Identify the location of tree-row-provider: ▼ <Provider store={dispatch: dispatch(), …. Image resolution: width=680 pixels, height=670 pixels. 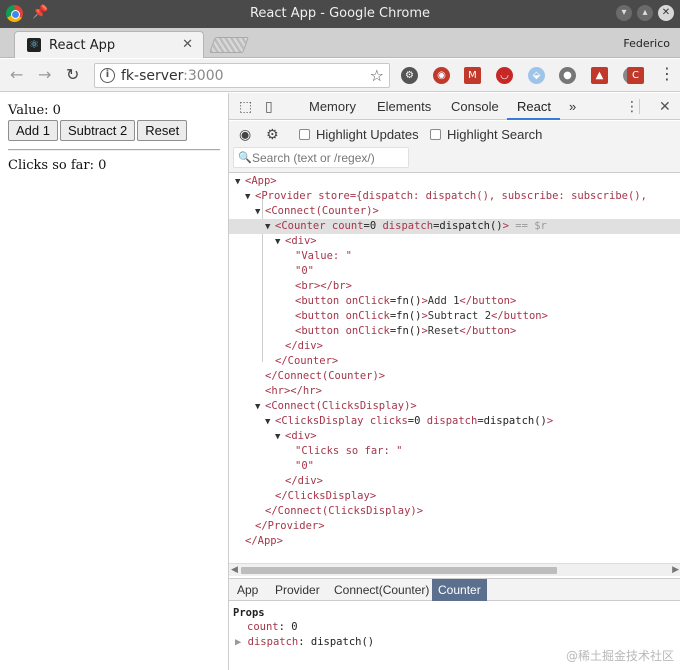
(454, 196).